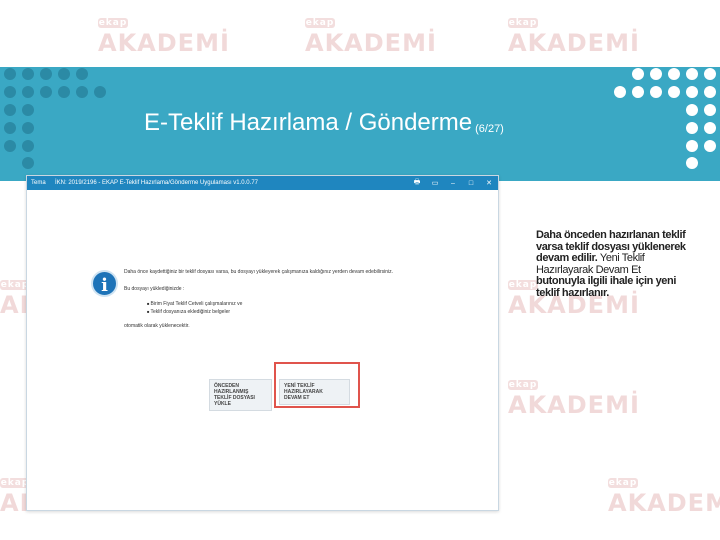  I want to click on minimize-icon: –, so click(453, 183).